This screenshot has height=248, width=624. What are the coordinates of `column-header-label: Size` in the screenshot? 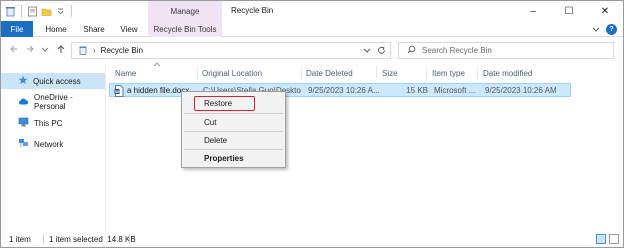 It's located at (390, 73).